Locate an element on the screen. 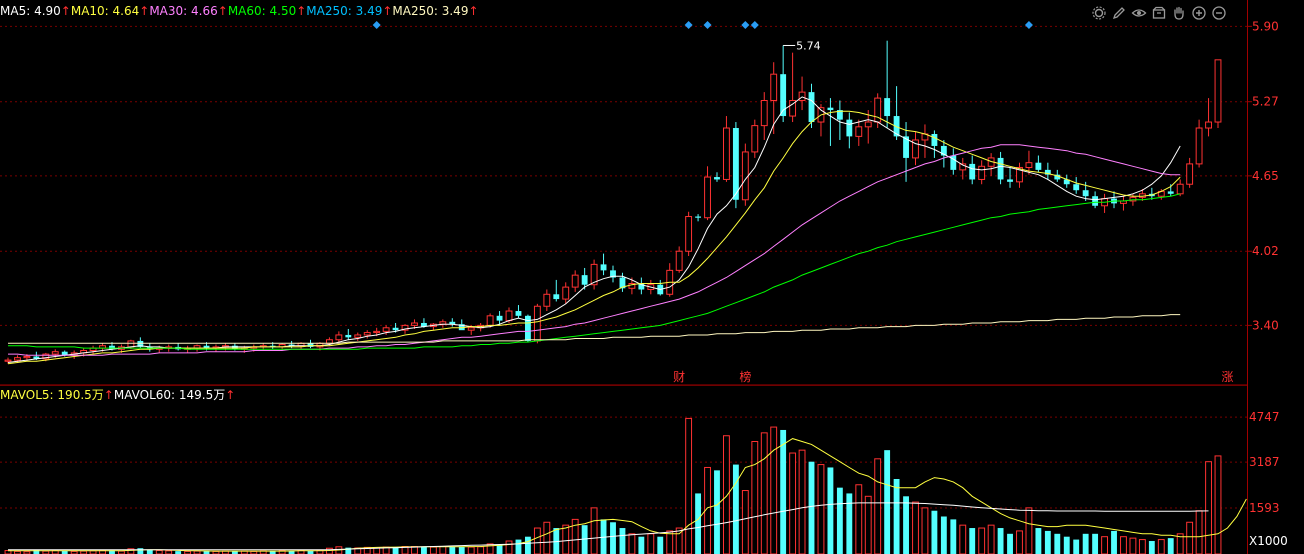 This screenshot has width=1304, height=554. ma-line-ma250 is located at coordinates (594, 329).